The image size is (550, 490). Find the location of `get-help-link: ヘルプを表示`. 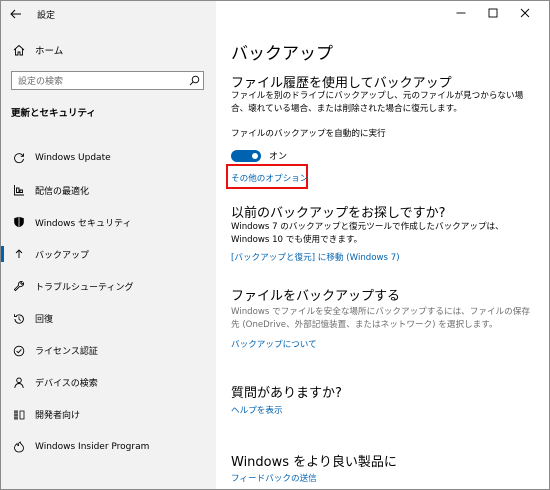

get-help-link: ヘルプを表示 is located at coordinates (257, 410).